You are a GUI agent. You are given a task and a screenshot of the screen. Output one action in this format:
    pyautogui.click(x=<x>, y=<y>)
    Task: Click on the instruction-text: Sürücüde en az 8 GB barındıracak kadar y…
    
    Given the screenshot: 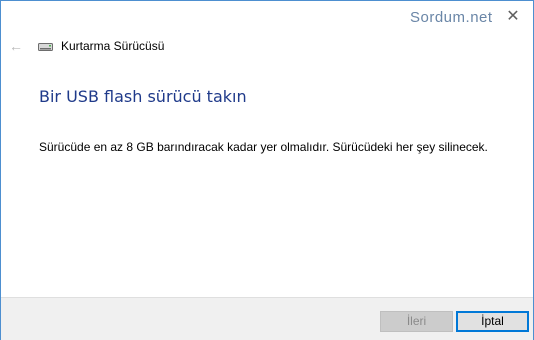 What is the action you would take?
    pyautogui.click(x=263, y=147)
    